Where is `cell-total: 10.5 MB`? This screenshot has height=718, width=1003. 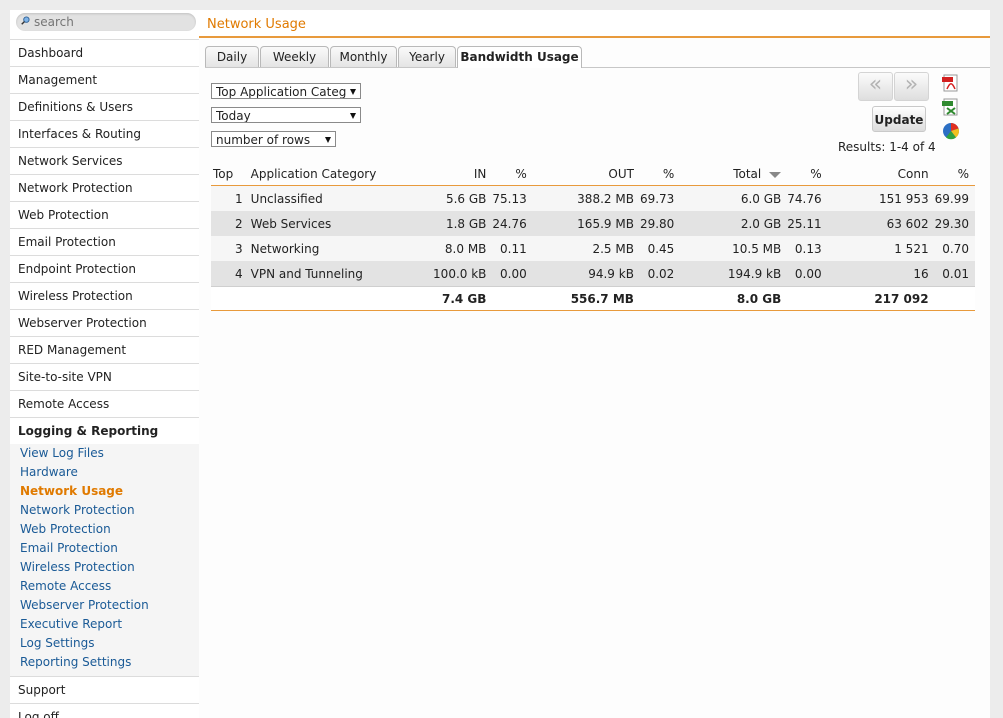 cell-total: 10.5 MB is located at coordinates (734, 248).